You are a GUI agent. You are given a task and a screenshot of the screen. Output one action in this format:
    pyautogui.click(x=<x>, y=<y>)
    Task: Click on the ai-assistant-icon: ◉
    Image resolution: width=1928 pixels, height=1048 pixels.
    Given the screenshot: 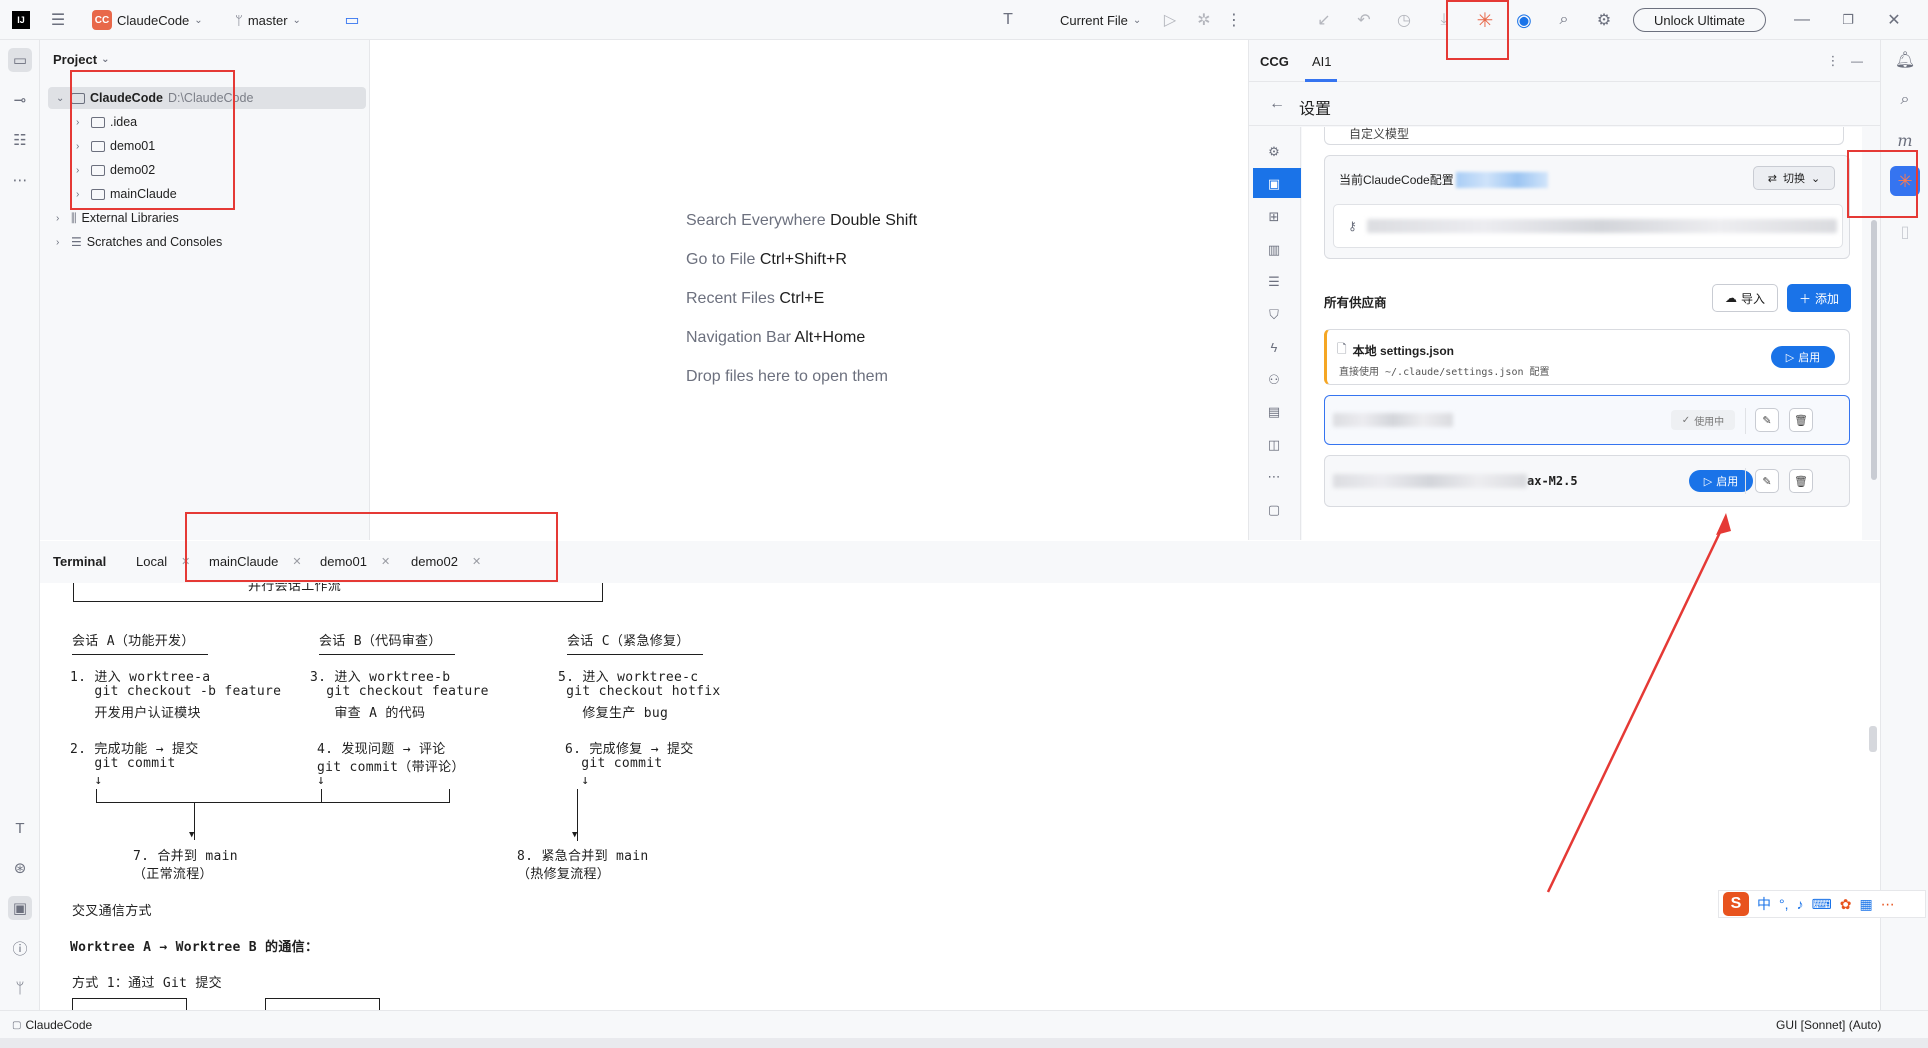 What is the action you would take?
    pyautogui.click(x=1524, y=20)
    